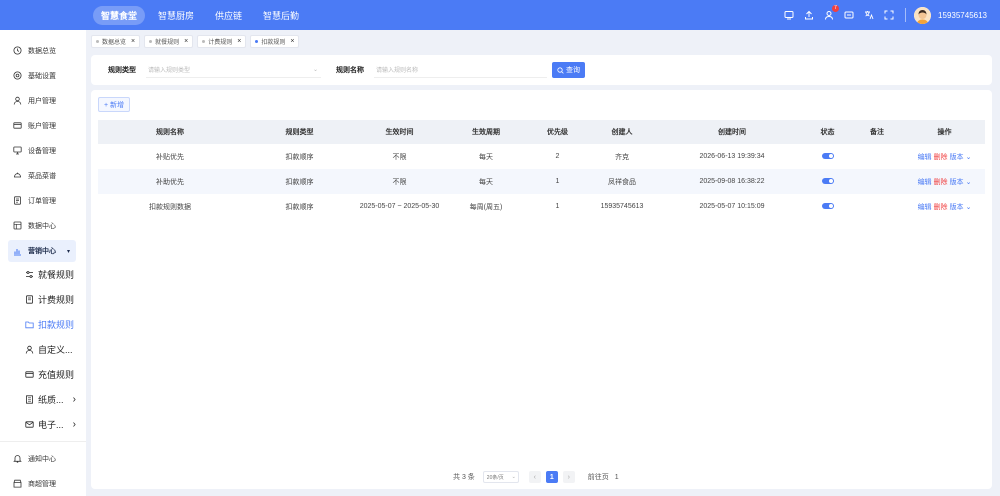  Describe the element at coordinates (114, 104) in the screenshot. I see `add-button: + 新增` at that location.